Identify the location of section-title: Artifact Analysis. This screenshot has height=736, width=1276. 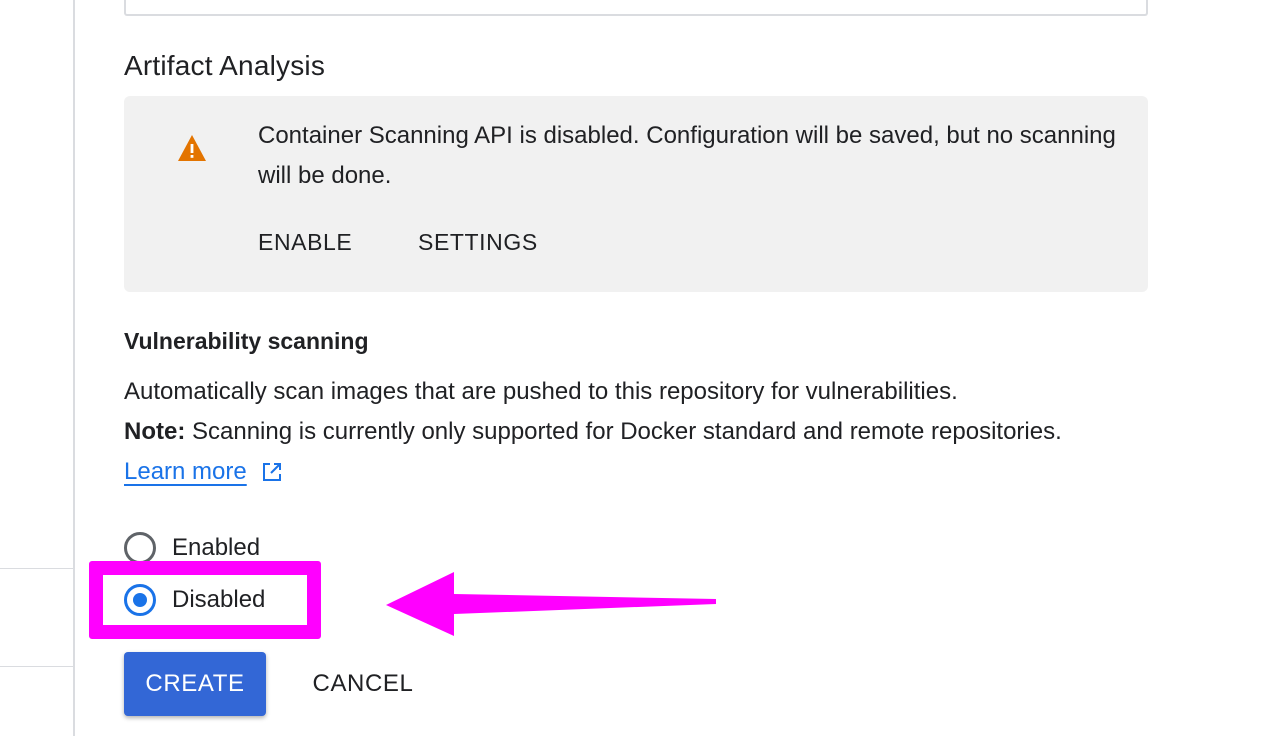
(225, 65).